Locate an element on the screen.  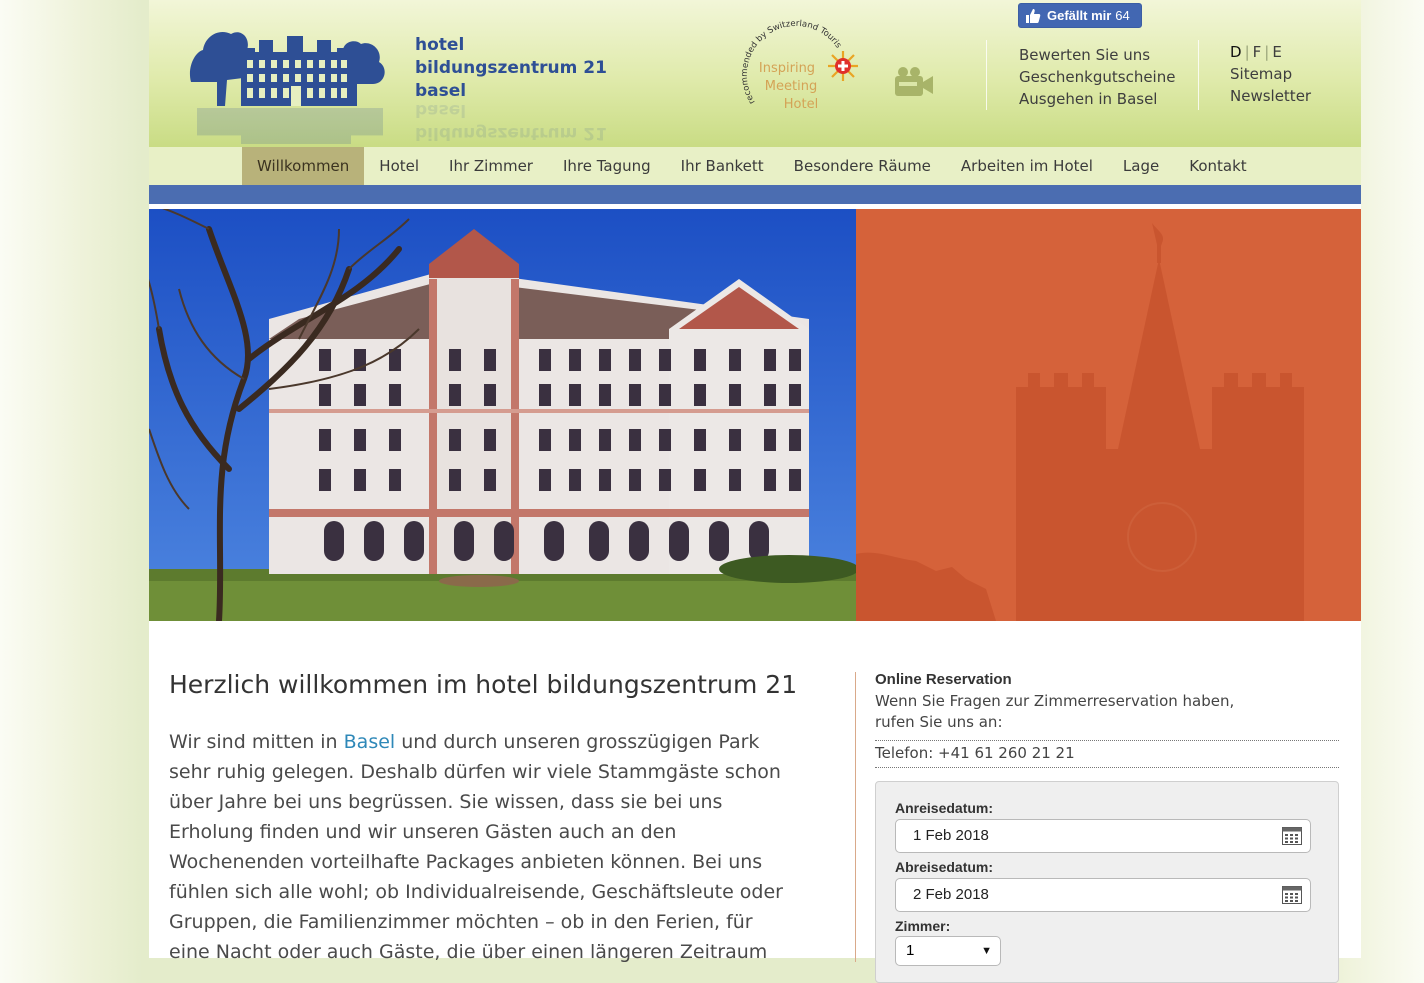
logo-reflection is located at coordinates (290, 126).